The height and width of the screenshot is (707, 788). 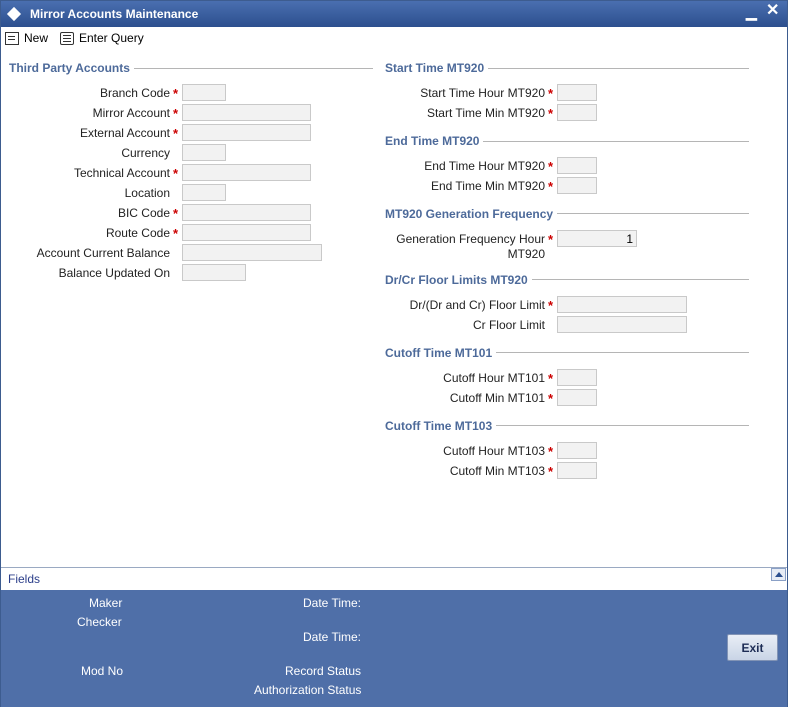 I want to click on fields-bar: Fields, so click(x=394, y=578).